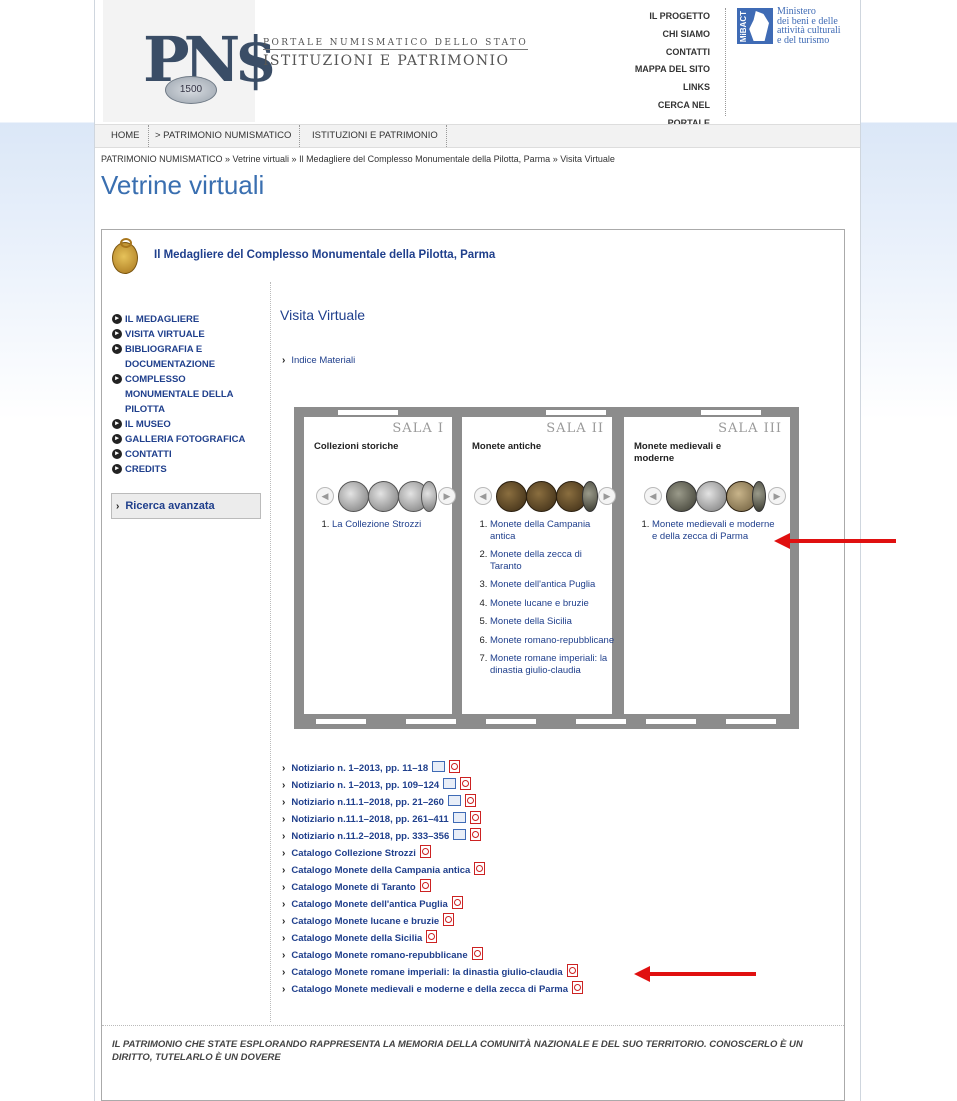  I want to click on publication-link: Catalogo Collezione Strozzi, so click(353, 853).